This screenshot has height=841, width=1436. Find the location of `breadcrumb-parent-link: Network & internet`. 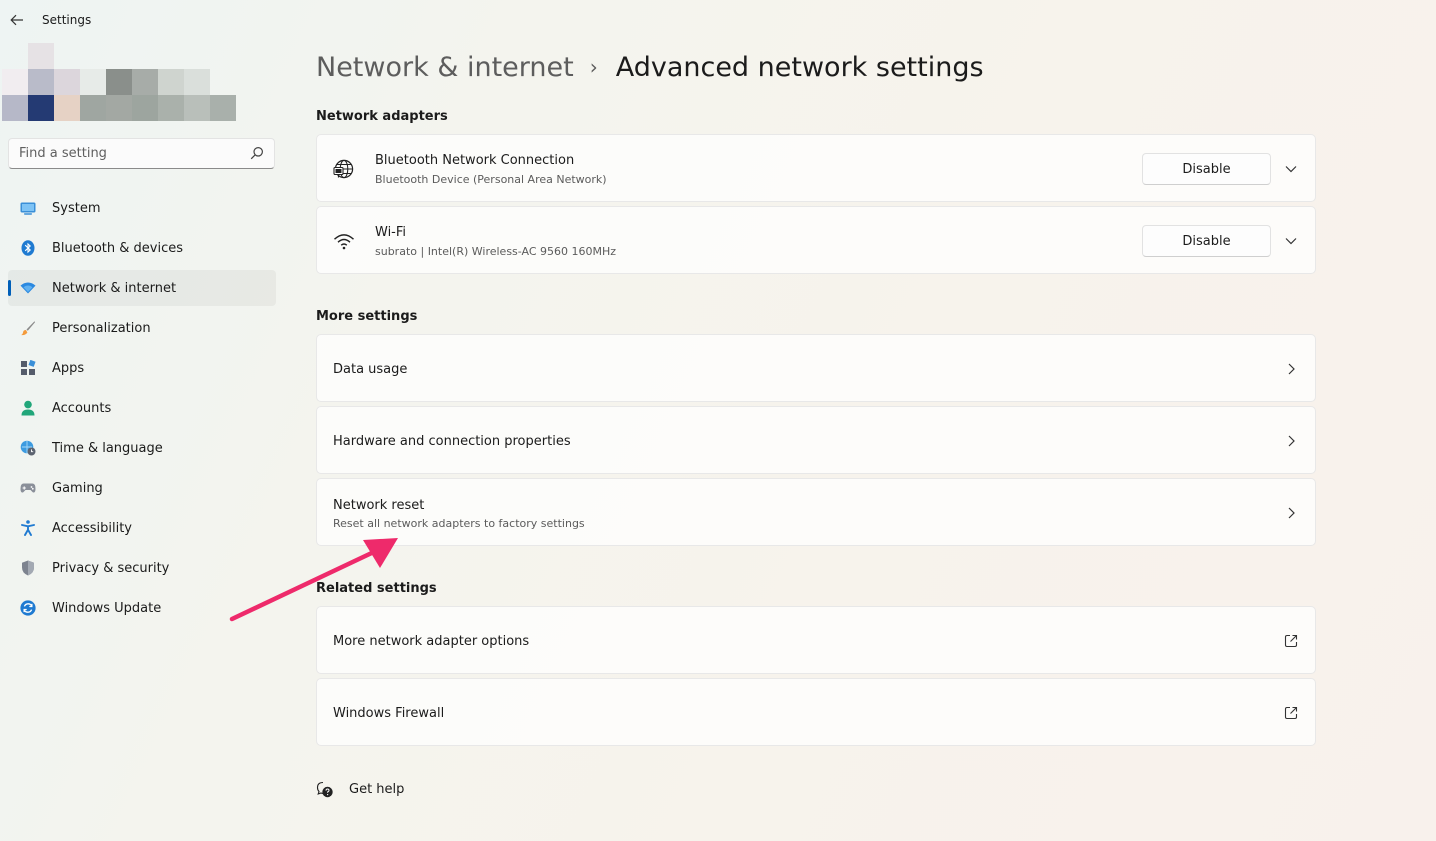

breadcrumb-parent-link: Network & internet is located at coordinates (445, 67).